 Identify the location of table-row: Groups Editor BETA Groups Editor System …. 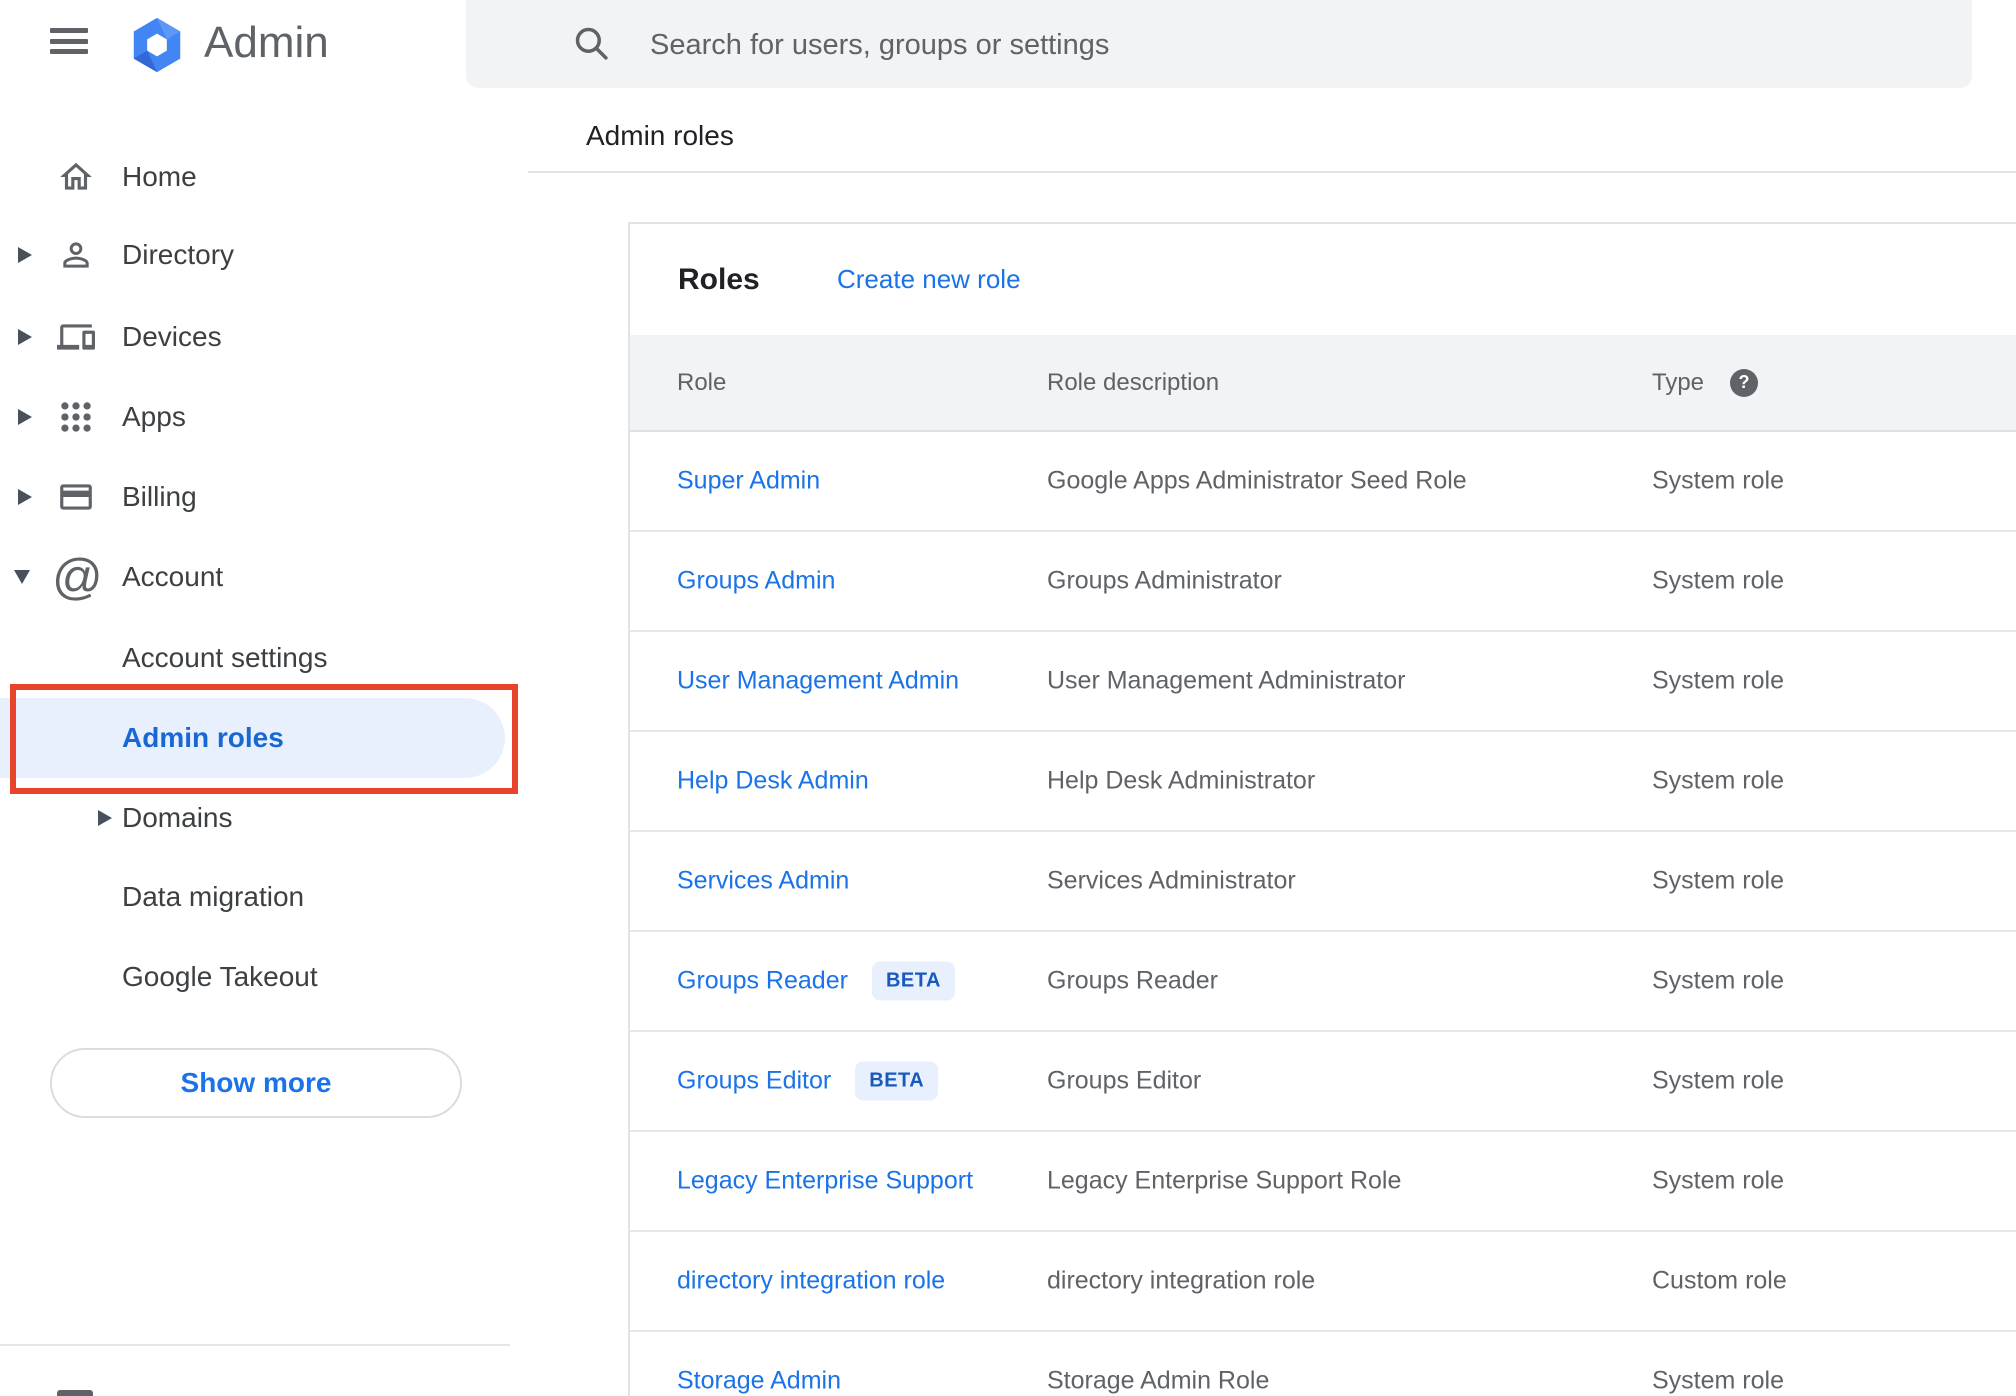
(1323, 1082).